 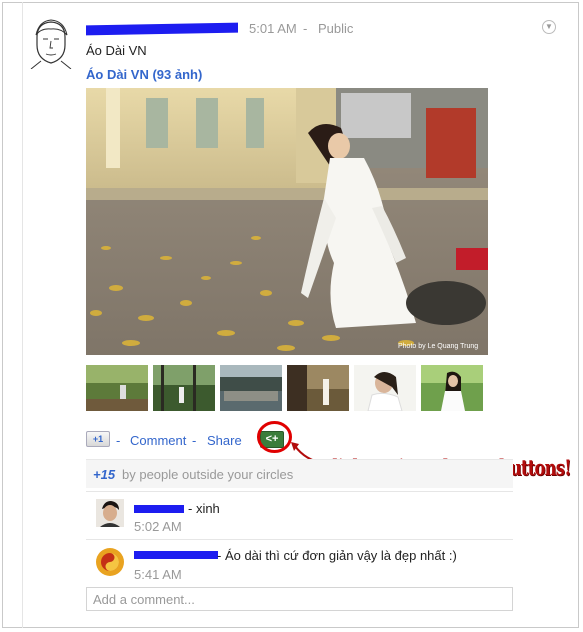 What do you see at coordinates (158, 526) in the screenshot?
I see `comment-time: 5:02 AM` at bounding box center [158, 526].